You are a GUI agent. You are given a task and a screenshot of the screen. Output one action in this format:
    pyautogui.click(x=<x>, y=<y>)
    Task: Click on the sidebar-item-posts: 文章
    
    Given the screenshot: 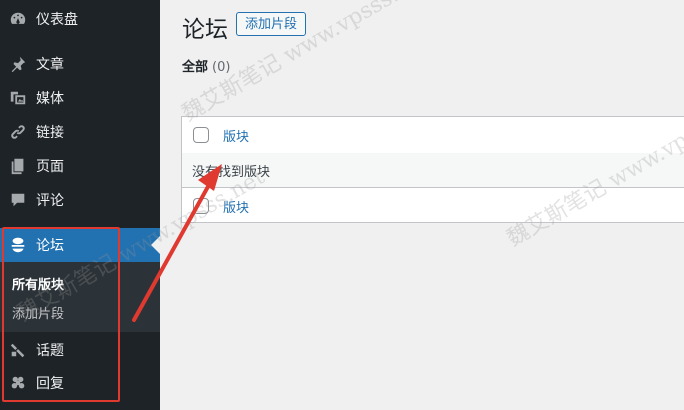 What is the action you would take?
    pyautogui.click(x=80, y=64)
    